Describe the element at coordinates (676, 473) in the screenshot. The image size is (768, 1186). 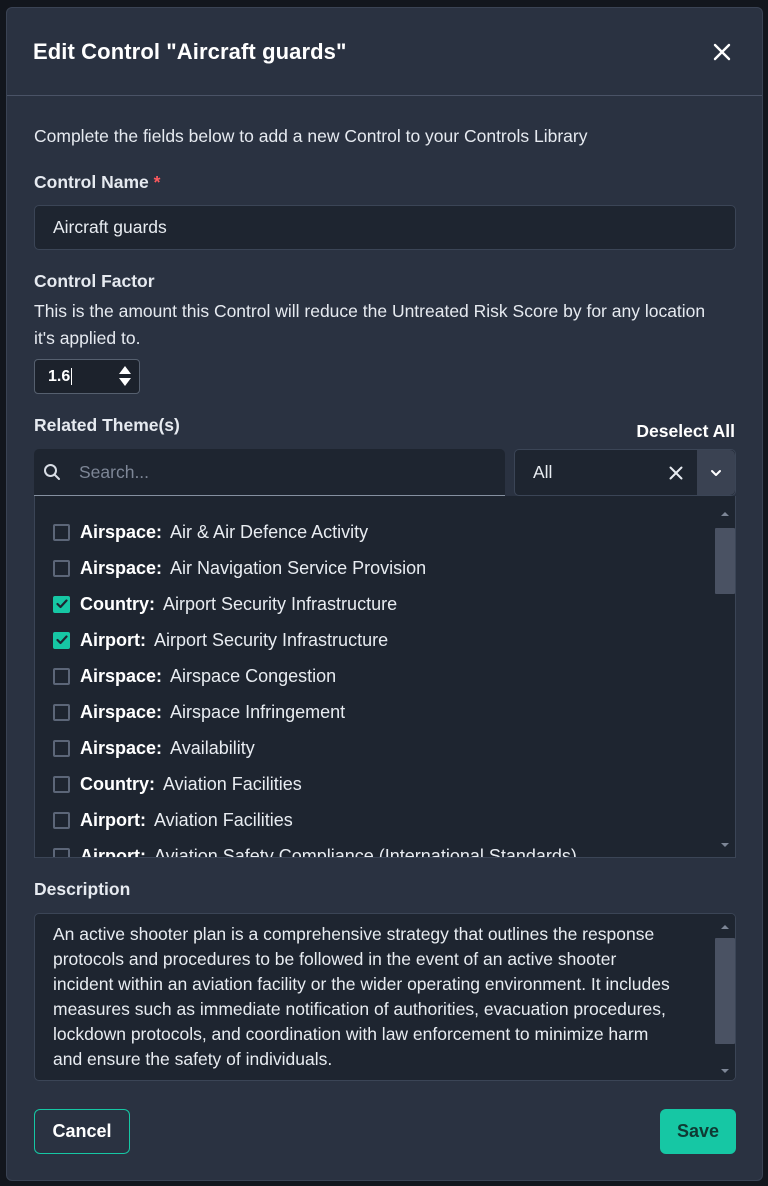
I see `clear-icon` at that location.